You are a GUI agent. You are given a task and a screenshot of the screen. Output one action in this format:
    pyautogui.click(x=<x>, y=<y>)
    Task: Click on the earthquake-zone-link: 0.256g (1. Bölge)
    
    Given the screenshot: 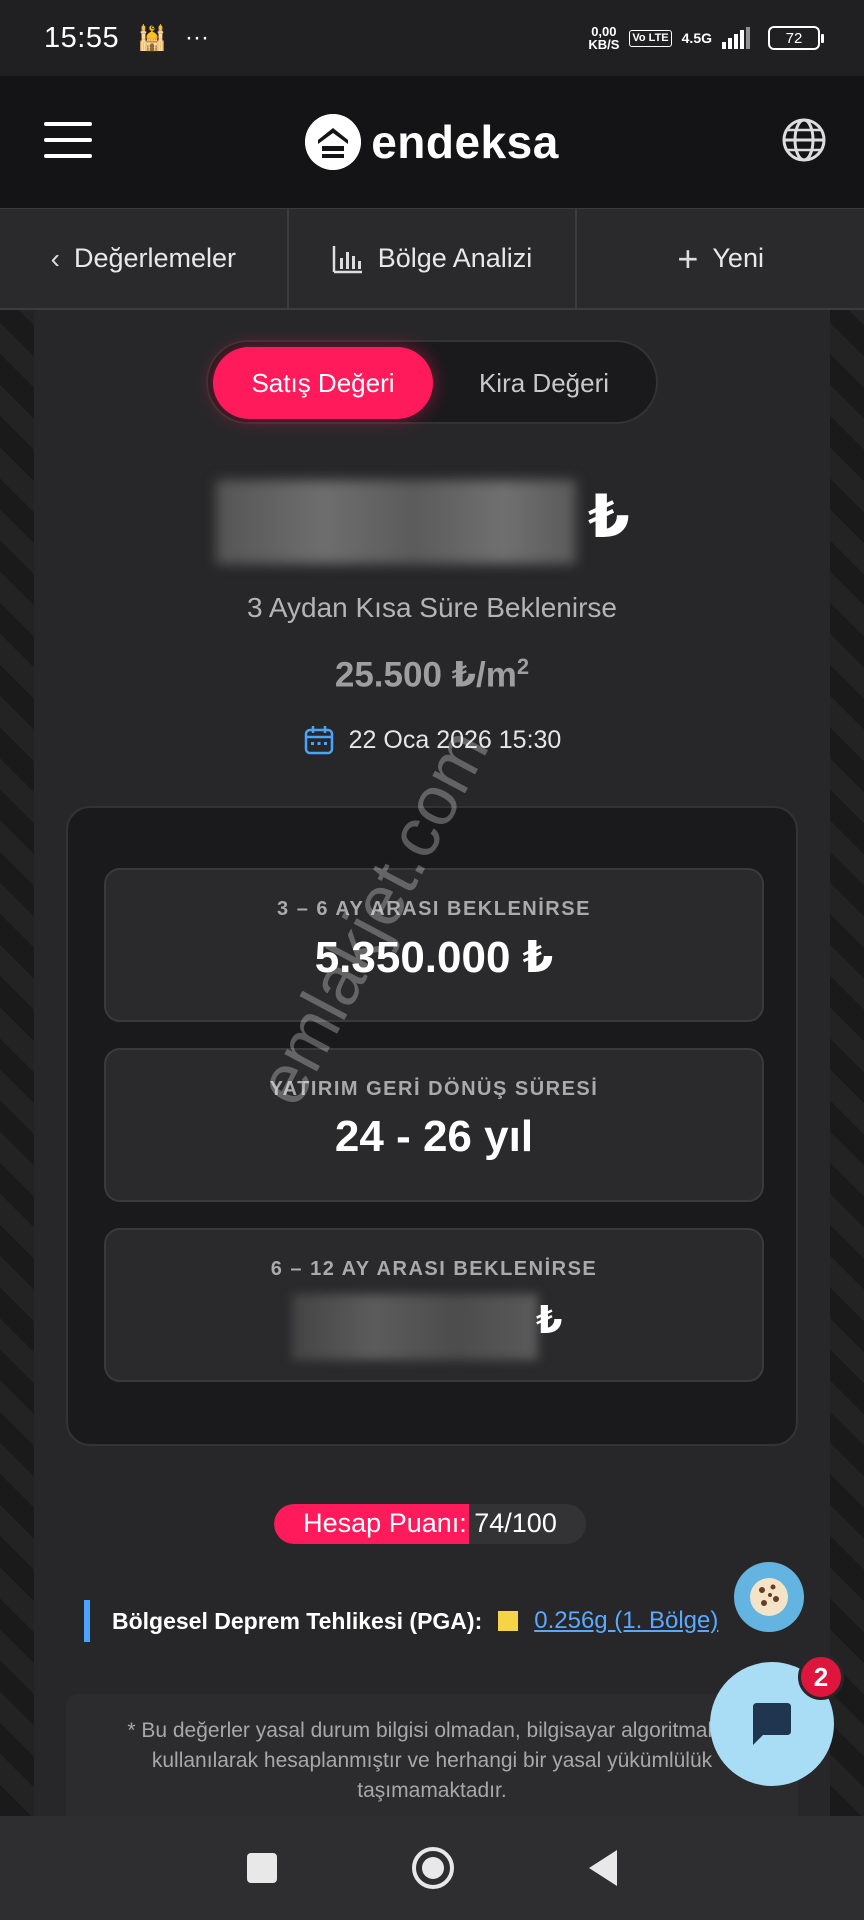 What is the action you would take?
    pyautogui.click(x=626, y=1621)
    